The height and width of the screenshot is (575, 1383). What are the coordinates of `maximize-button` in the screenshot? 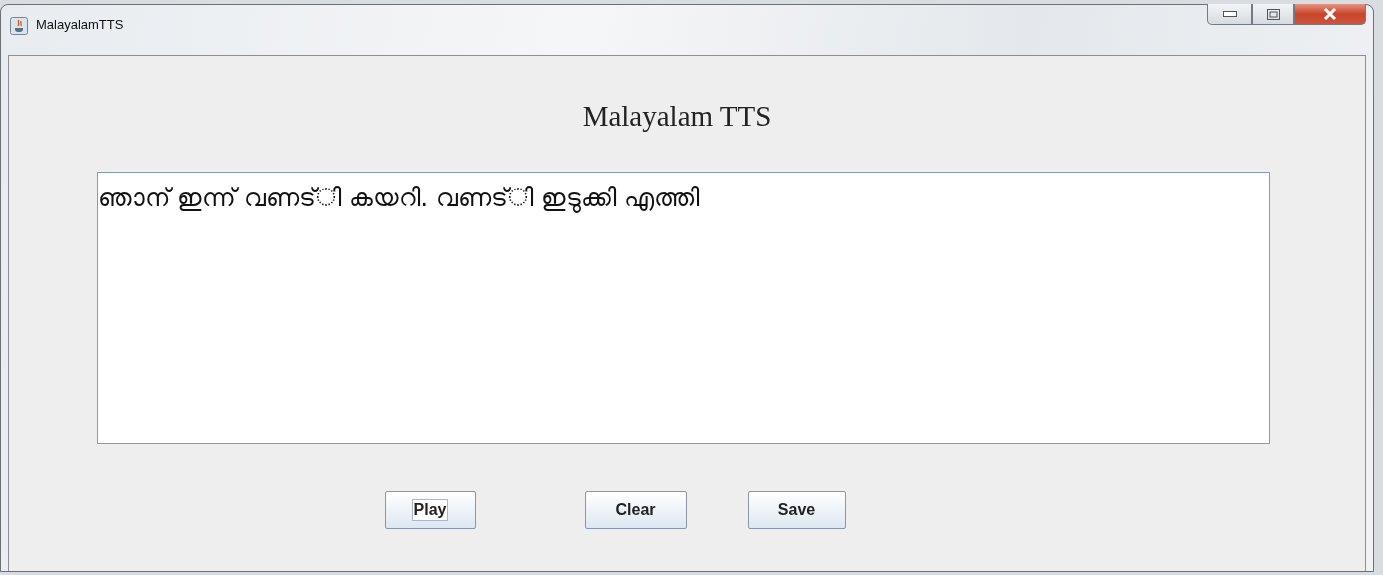 It's located at (1273, 14).